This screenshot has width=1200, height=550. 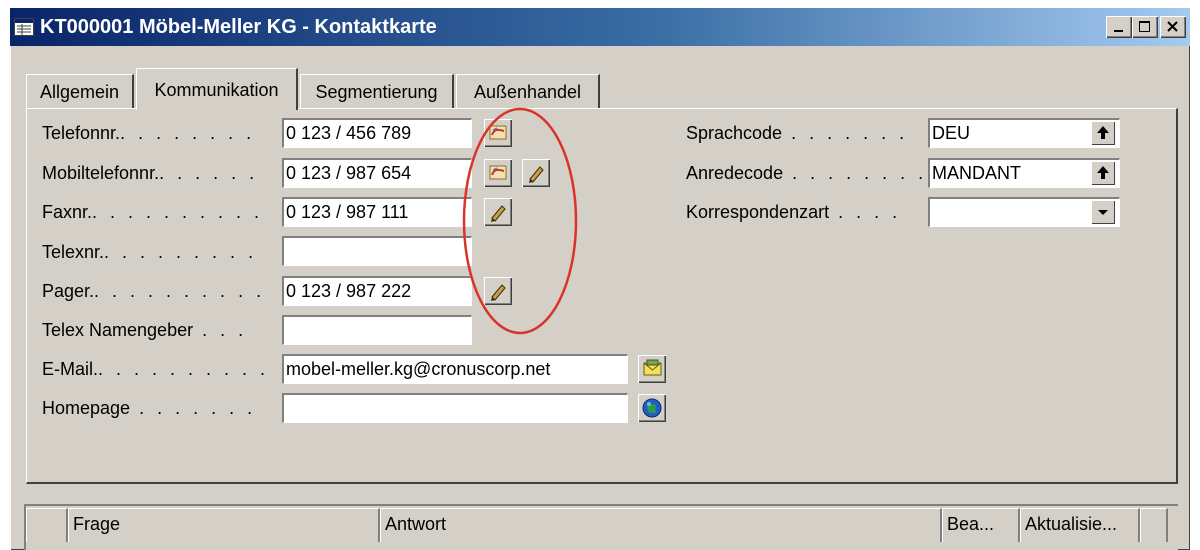 I want to click on maximize-icon, so click(x=1144, y=26).